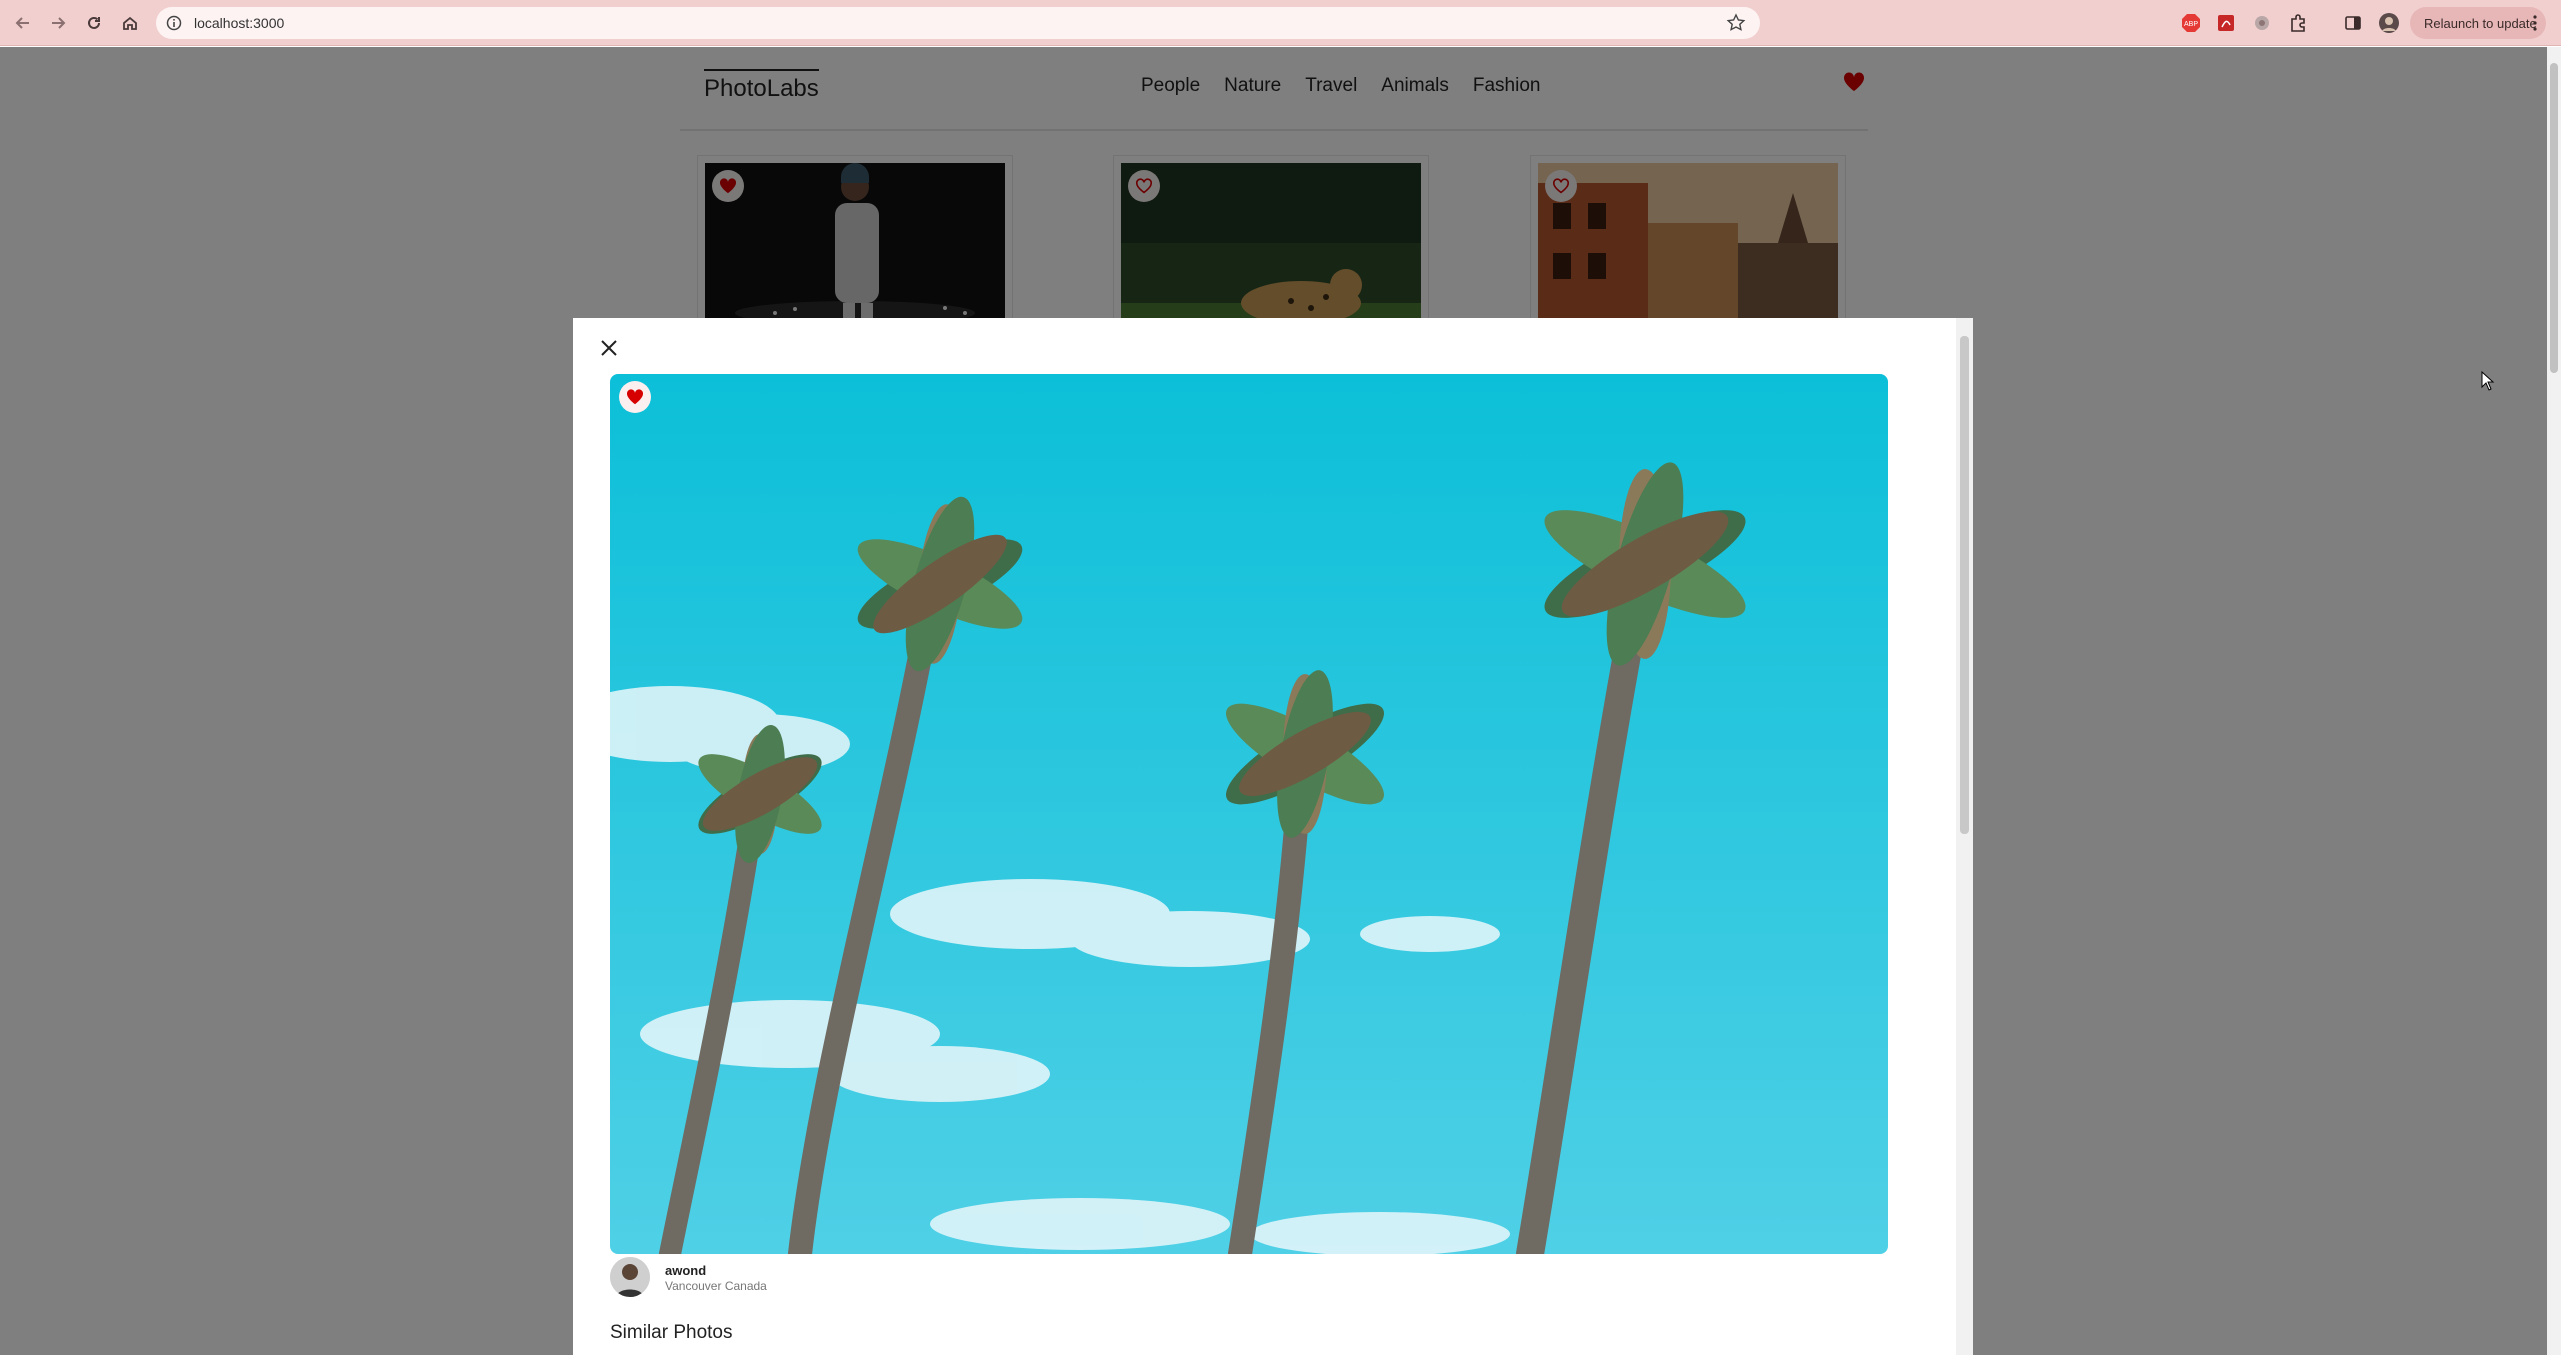  I want to click on home-button, so click(130, 23).